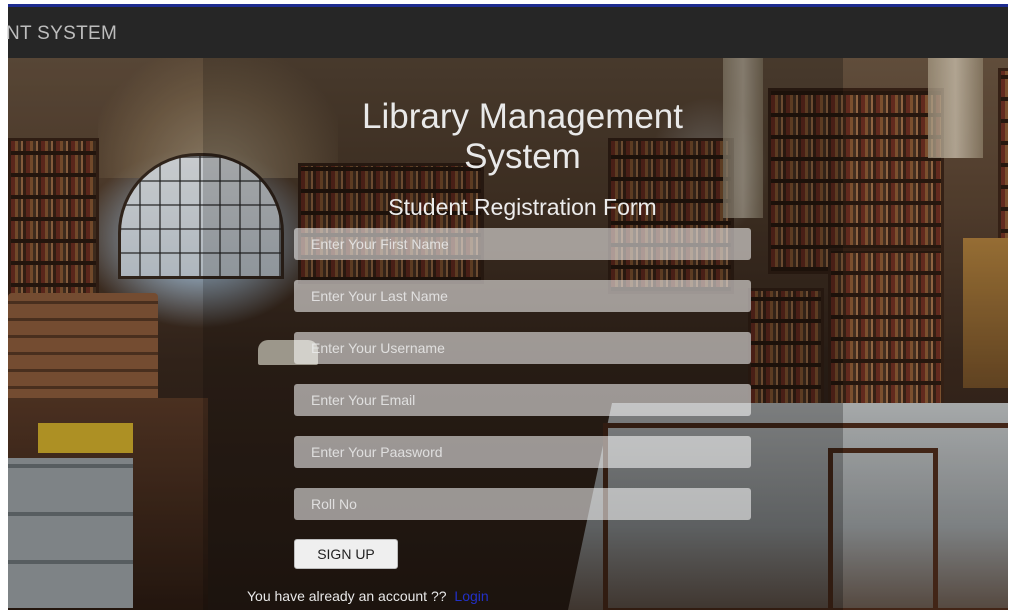 The height and width of the screenshot is (610, 1010). I want to click on sign-up-button: SIGN UP, so click(346, 554).